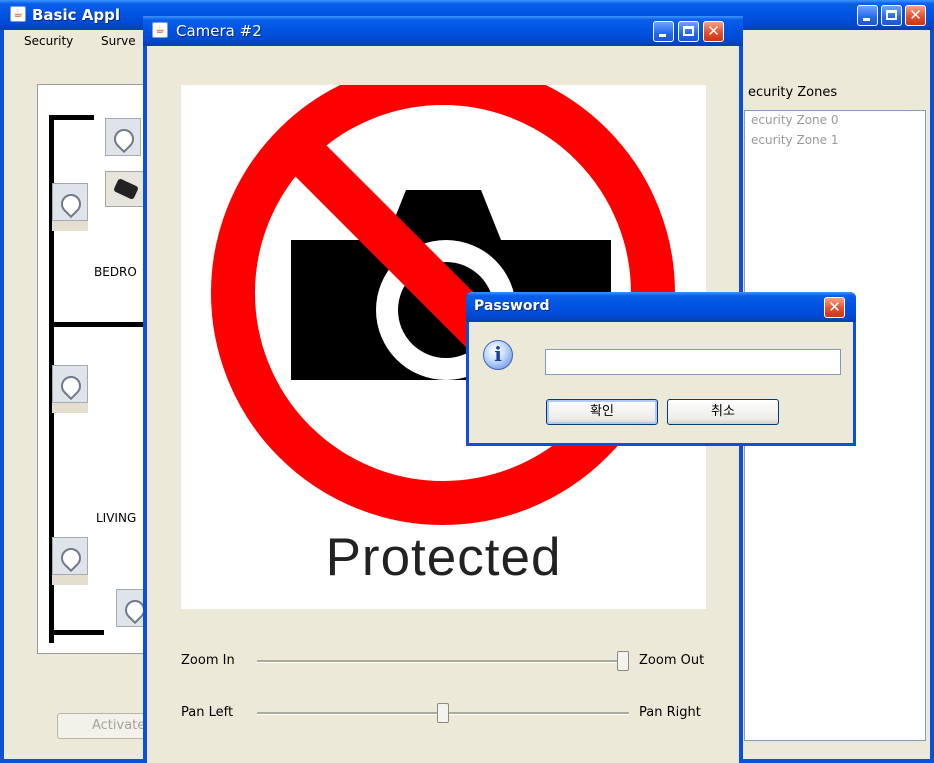  I want to click on dialog-close-button: ✕, so click(834, 307).